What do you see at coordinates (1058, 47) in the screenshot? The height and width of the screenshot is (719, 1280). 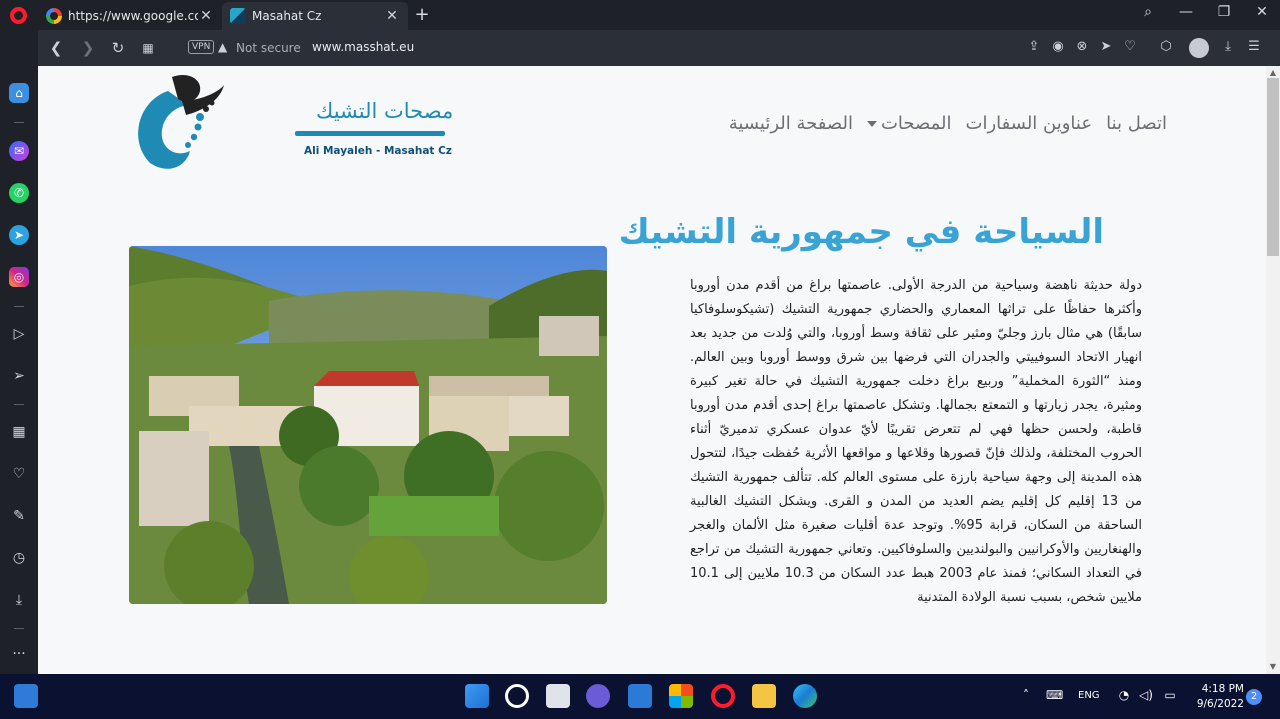 I see `camera-icon: ◉` at bounding box center [1058, 47].